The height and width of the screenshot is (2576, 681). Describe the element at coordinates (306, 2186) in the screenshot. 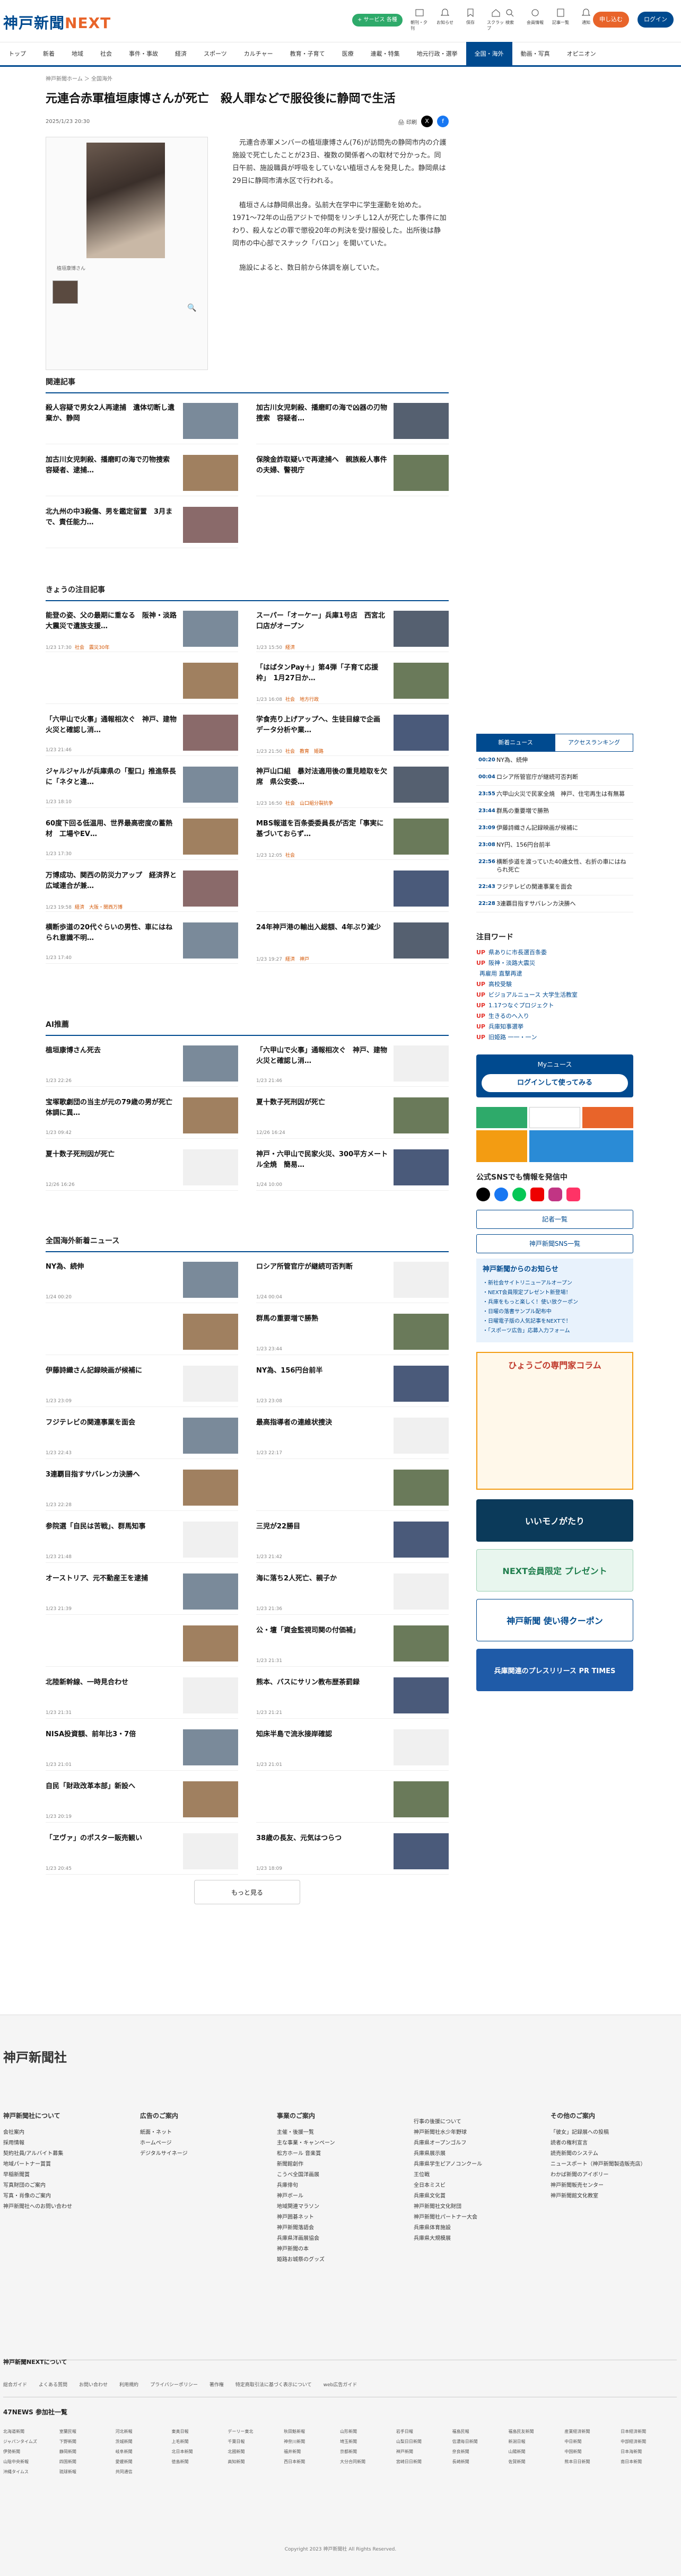

I see `footer-link: 兵庫俳句` at that location.